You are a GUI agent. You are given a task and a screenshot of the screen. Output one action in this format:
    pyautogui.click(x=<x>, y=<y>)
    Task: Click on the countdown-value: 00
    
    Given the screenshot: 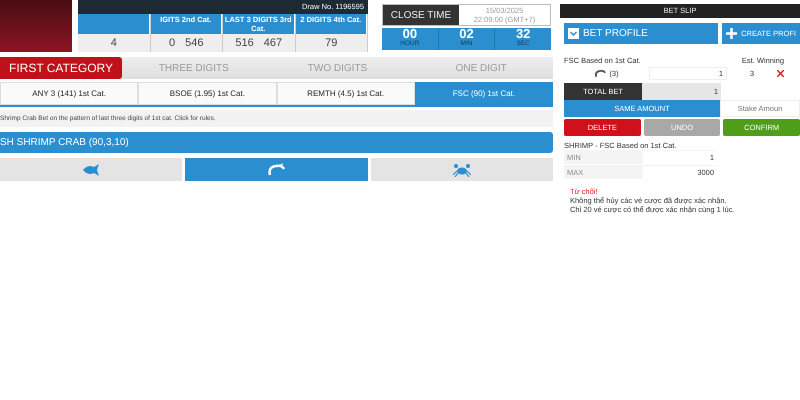 What is the action you would take?
    pyautogui.click(x=410, y=34)
    